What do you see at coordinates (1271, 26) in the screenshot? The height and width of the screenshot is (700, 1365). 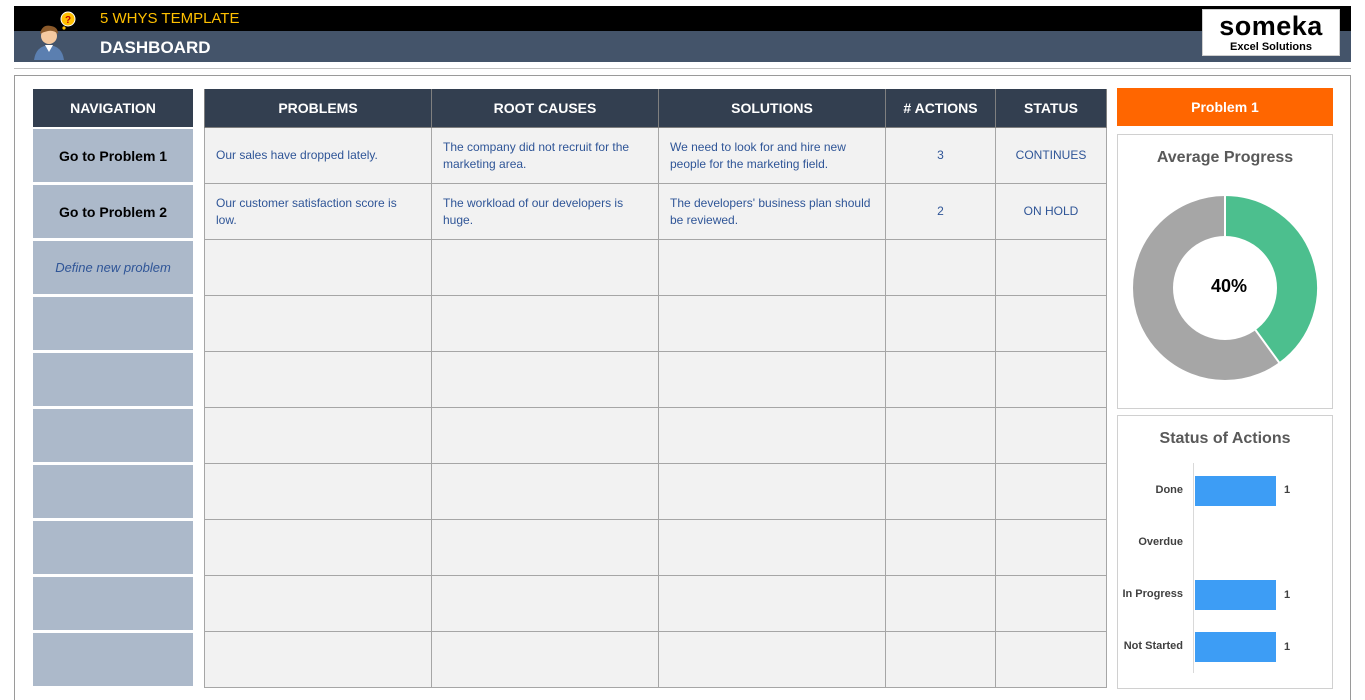 I see `logo-name: someka` at bounding box center [1271, 26].